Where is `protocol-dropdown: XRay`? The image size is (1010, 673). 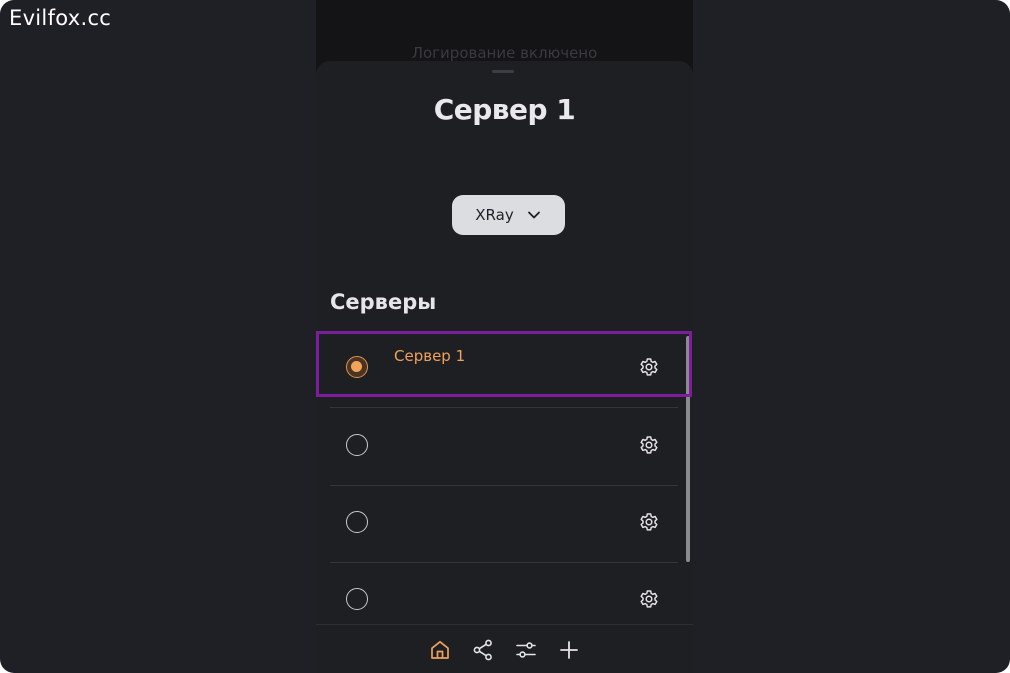 protocol-dropdown: XRay is located at coordinates (508, 215).